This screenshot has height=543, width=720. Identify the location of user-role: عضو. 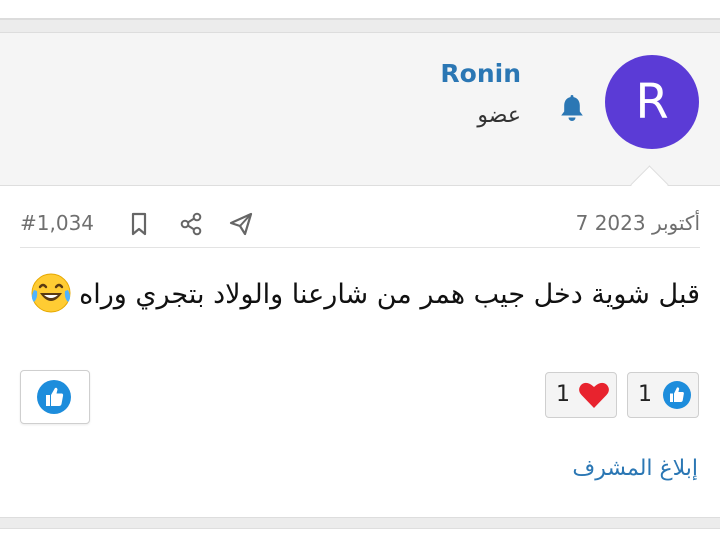
(499, 115).